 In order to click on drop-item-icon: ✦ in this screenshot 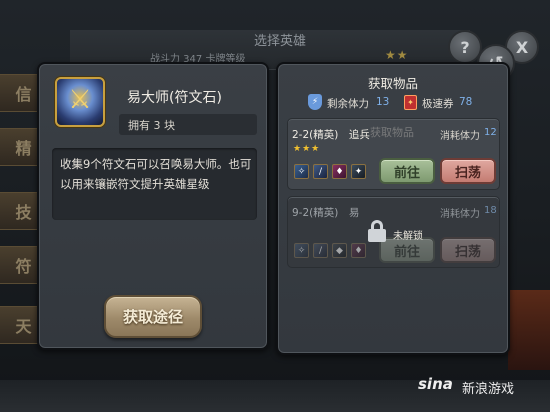, I will do `click(358, 171)`.